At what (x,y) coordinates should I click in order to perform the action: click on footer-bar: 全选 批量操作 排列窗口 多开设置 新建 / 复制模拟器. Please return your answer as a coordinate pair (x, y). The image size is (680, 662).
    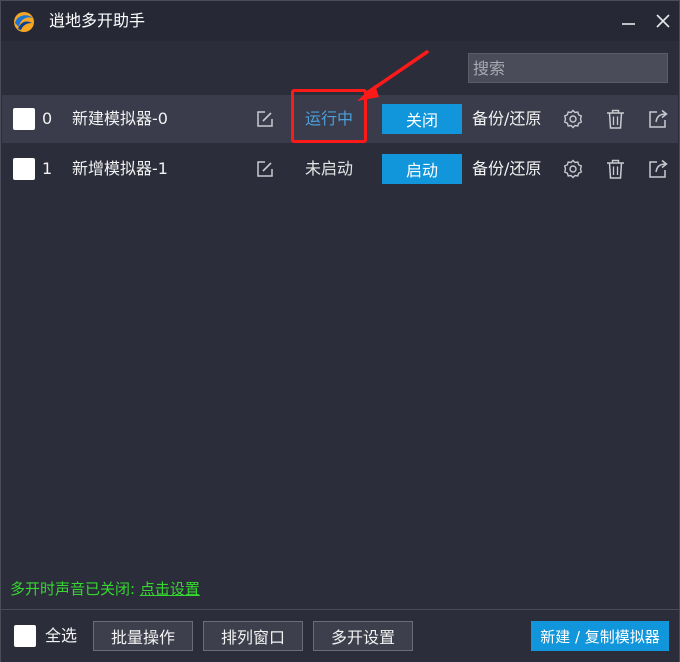
    Looking at the image, I should click on (340, 635).